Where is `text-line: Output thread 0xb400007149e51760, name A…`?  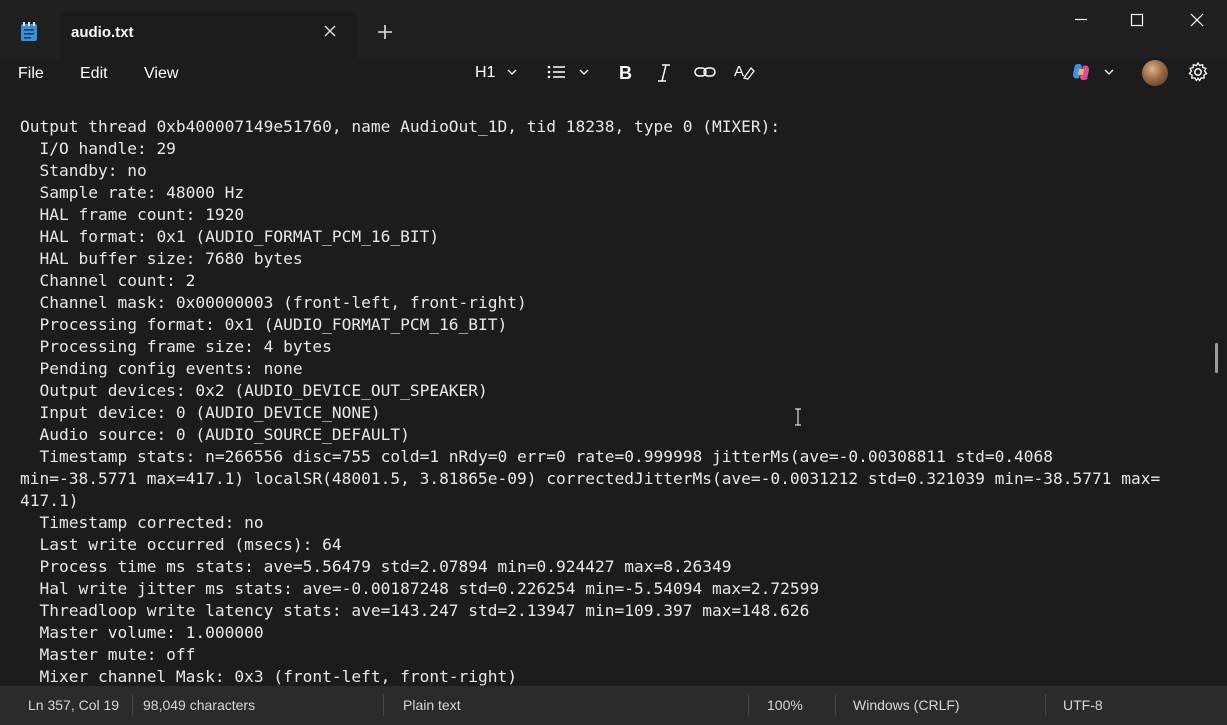 text-line: Output thread 0xb400007149e51760, name A… is located at coordinates (400, 126).